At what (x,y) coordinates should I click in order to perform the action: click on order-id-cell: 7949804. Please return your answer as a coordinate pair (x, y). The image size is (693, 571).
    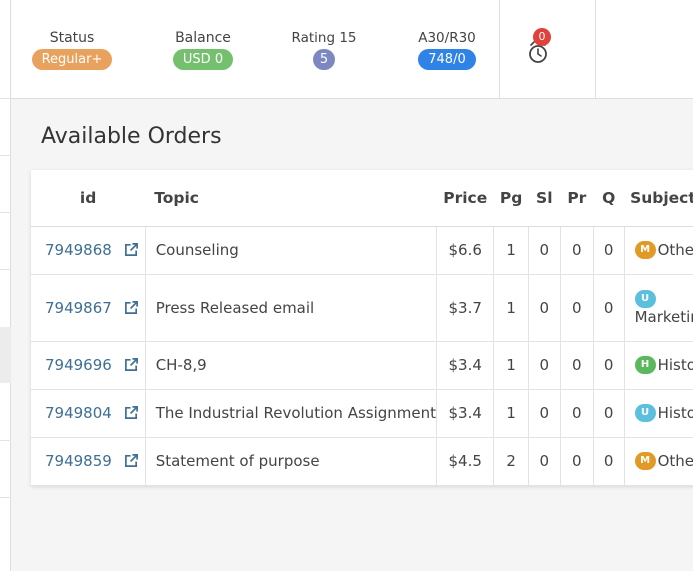
    Looking at the image, I should click on (88, 413).